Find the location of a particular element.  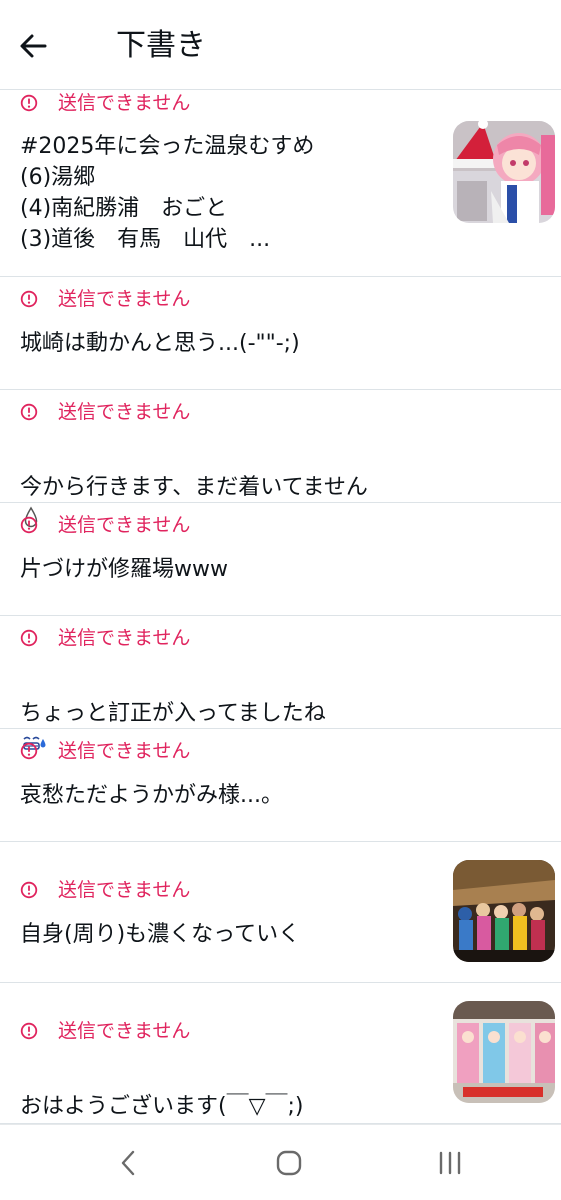

page-title: 下書き is located at coordinates (161, 45).